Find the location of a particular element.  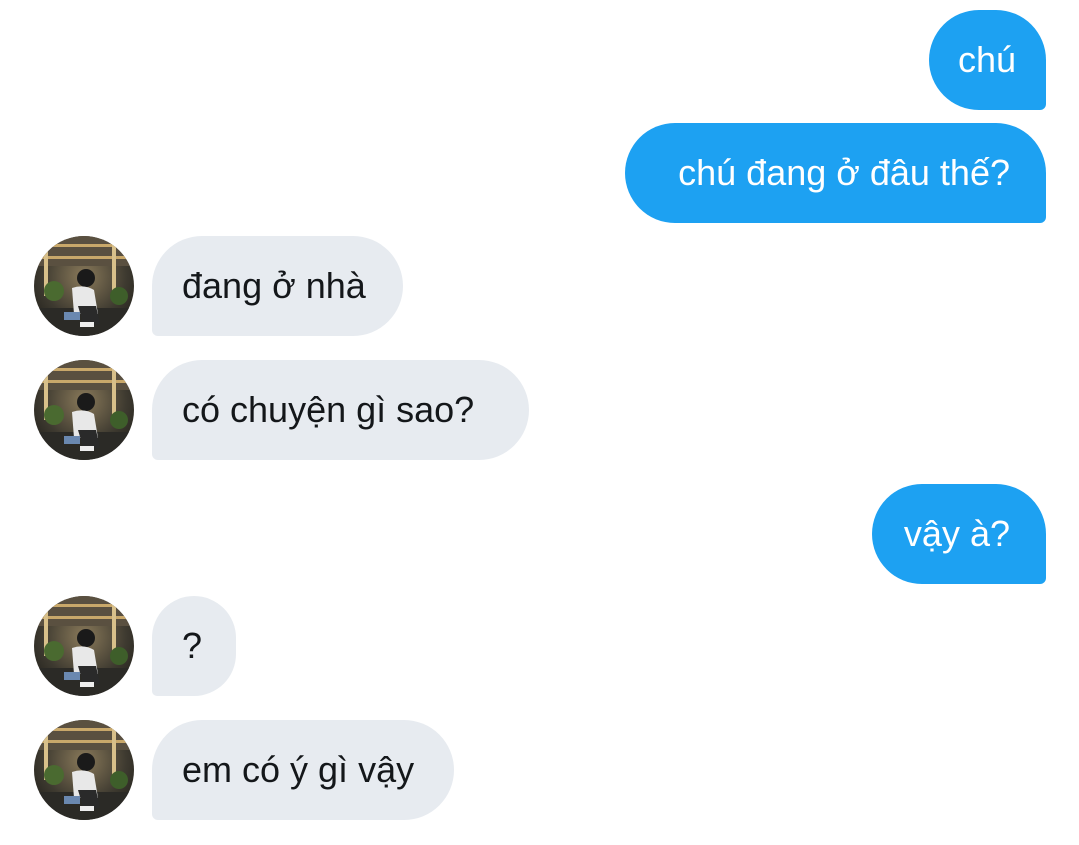

message-bubble-incoming: đang ở nhà is located at coordinates (277, 286).